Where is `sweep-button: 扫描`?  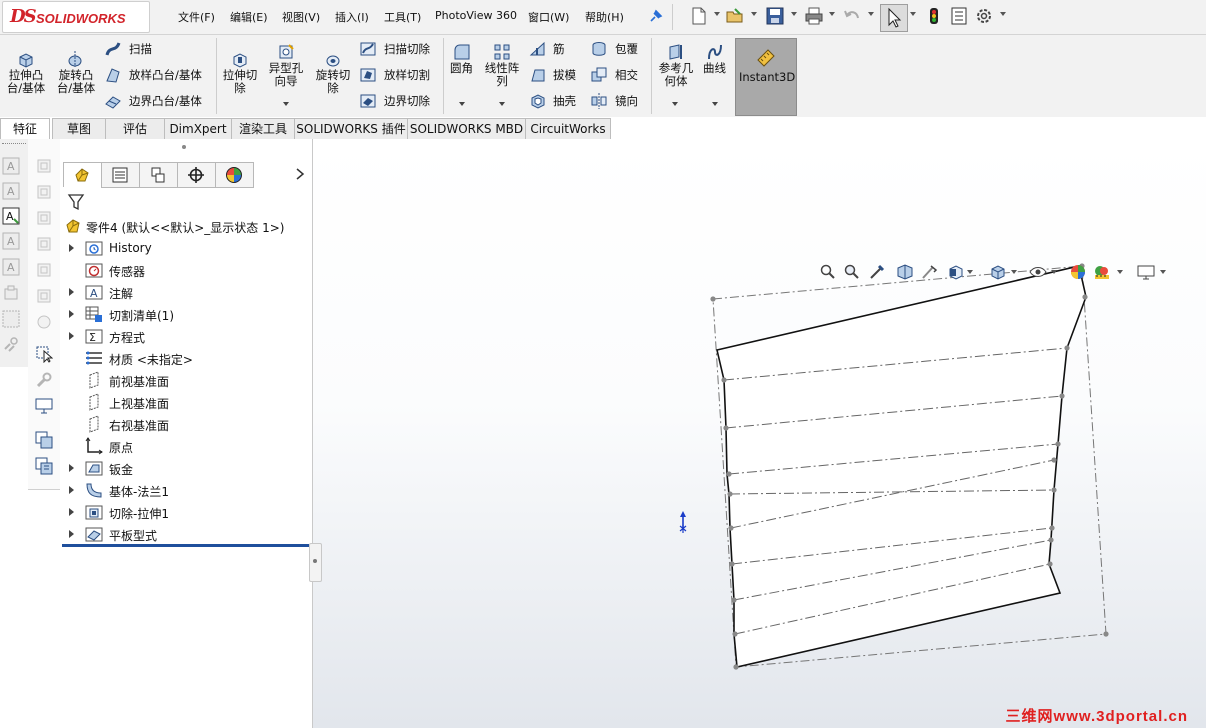 sweep-button: 扫描 is located at coordinates (140, 49).